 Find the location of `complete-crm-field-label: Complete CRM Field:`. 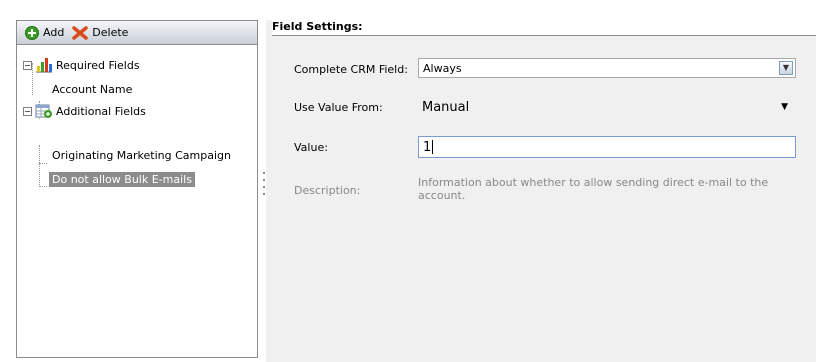

complete-crm-field-label: Complete CRM Field: is located at coordinates (351, 69).